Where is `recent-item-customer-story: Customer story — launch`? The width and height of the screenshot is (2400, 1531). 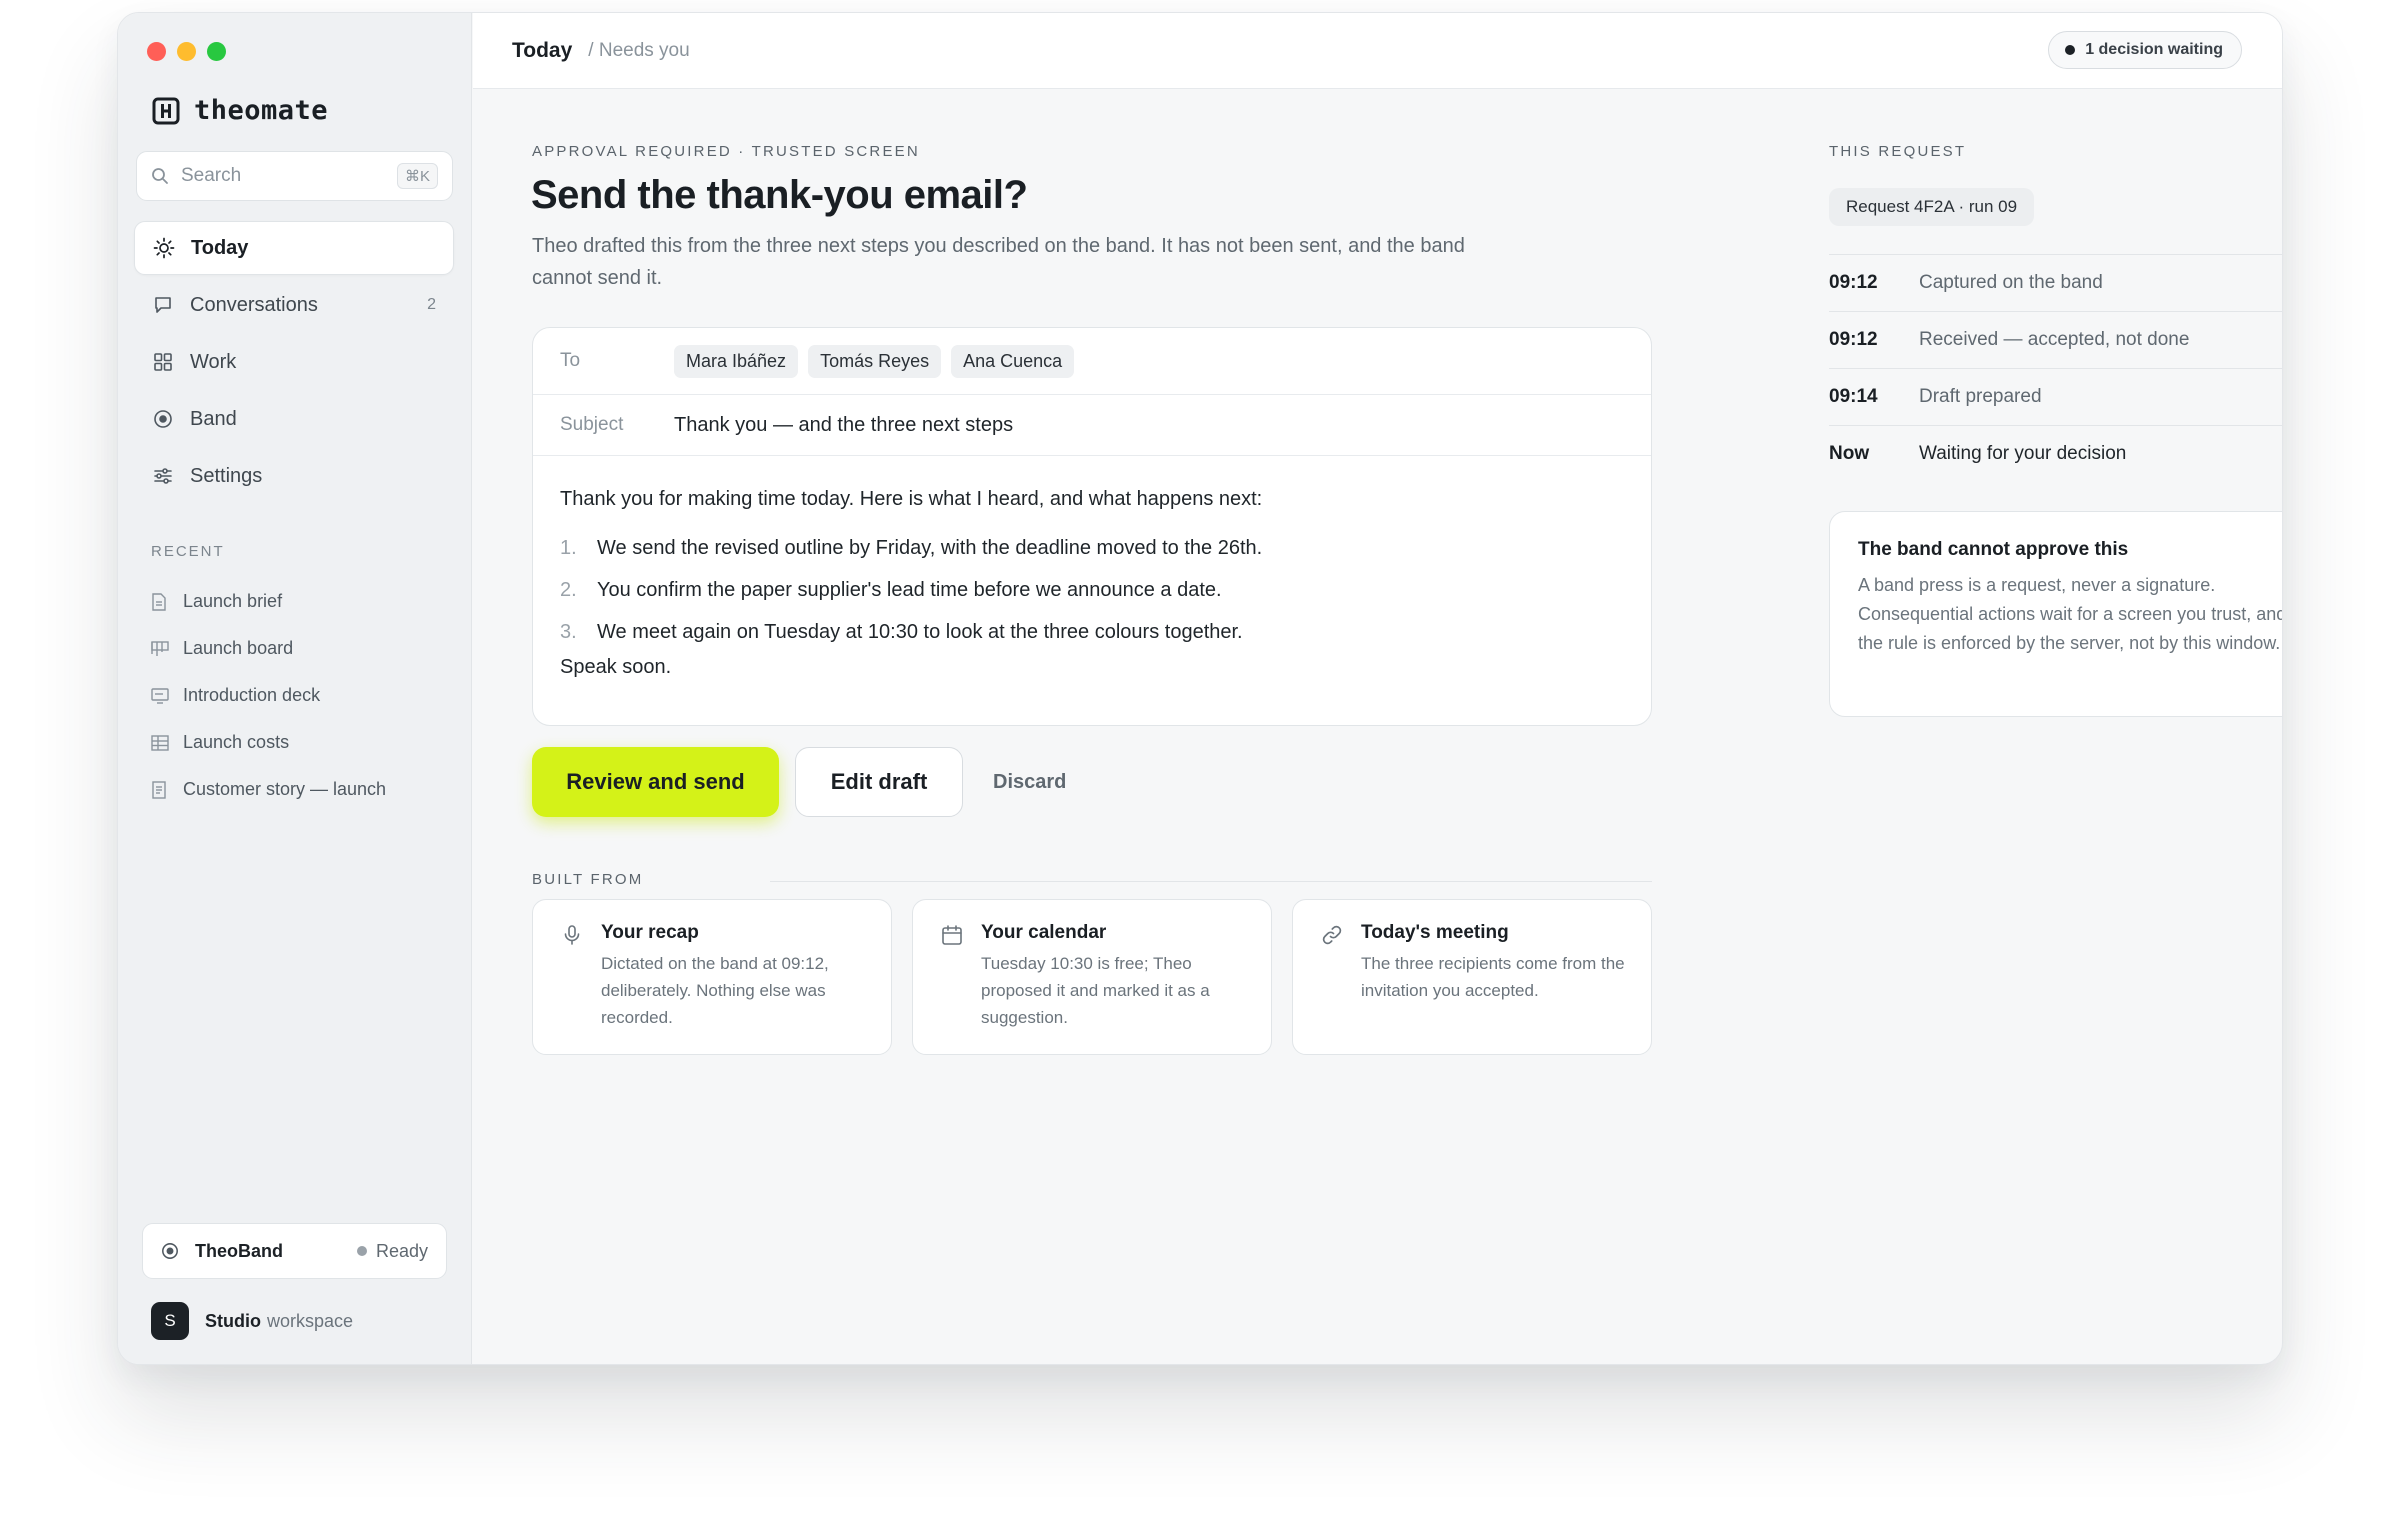
recent-item-customer-story: Customer story — launch is located at coordinates (301, 789).